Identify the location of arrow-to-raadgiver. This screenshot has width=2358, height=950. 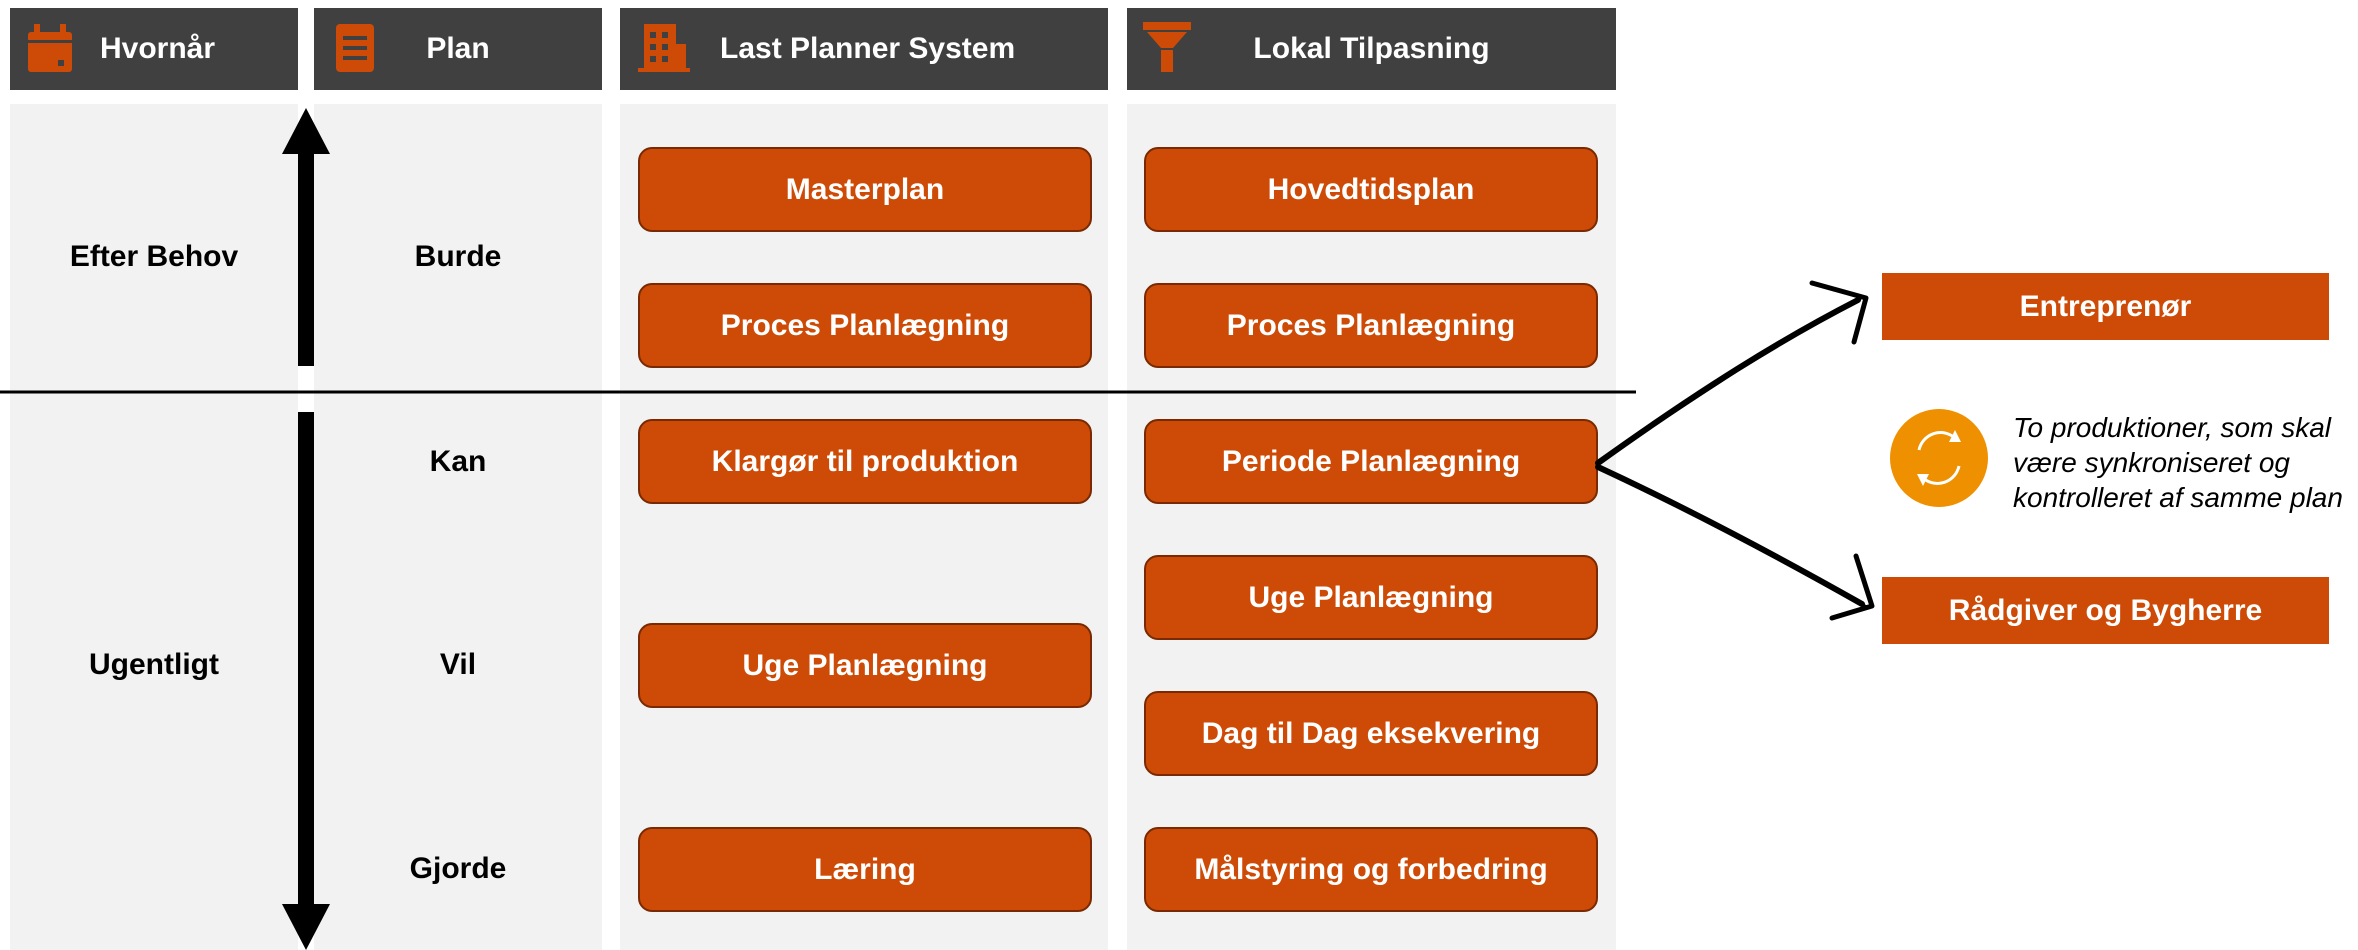
(1735, 542).